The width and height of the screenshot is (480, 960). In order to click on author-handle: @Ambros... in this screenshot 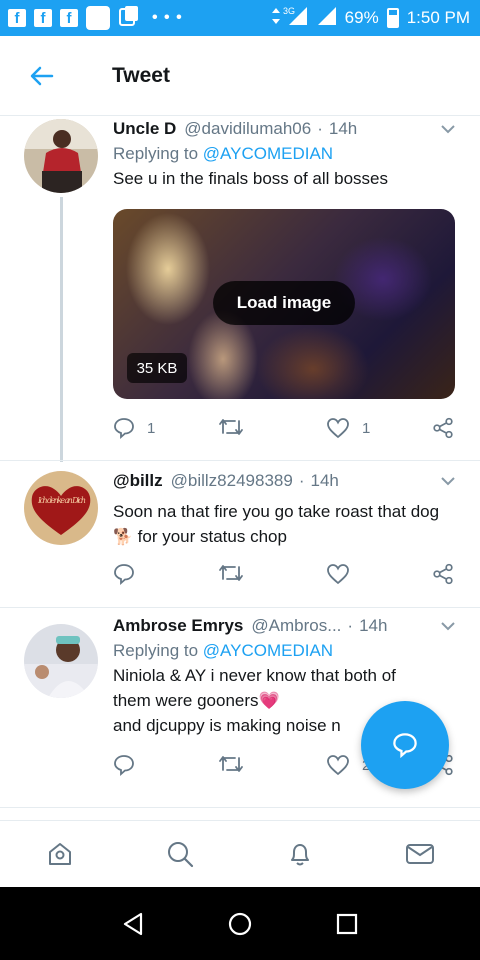, I will do `click(296, 626)`.